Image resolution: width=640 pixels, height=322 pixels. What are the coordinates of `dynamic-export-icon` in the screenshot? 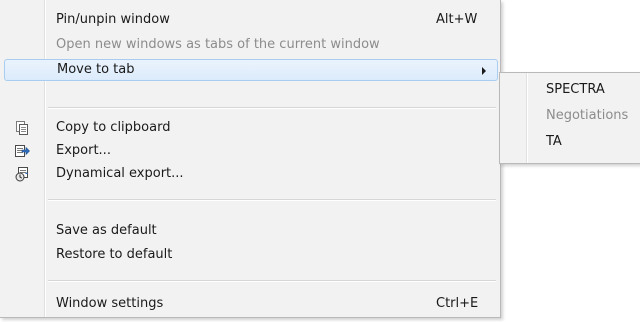 It's located at (22, 174).